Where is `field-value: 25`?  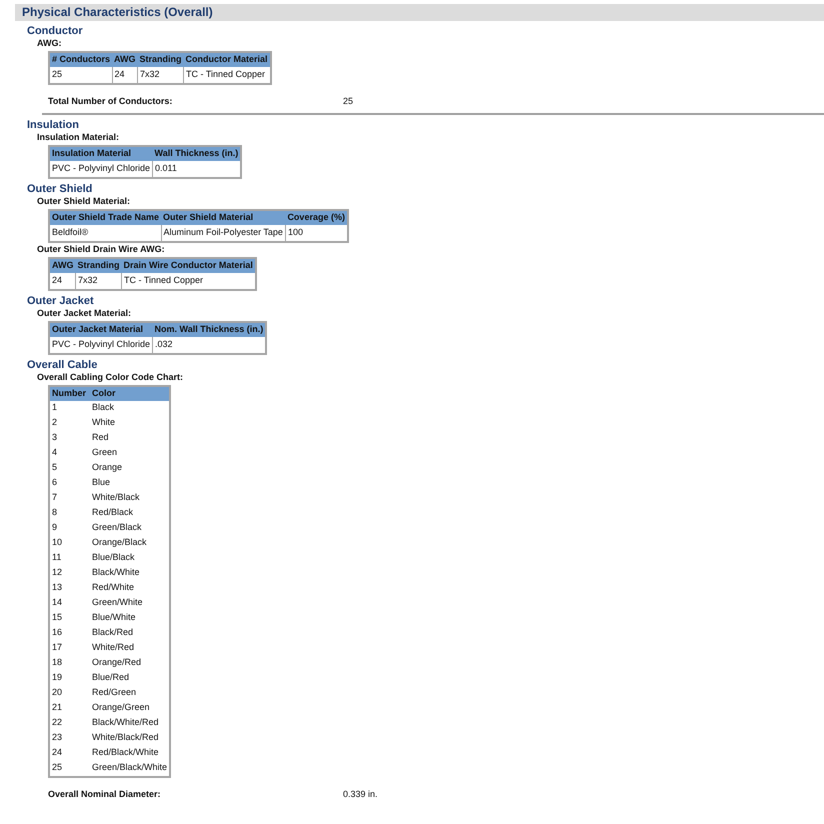
field-value: 25 is located at coordinates (348, 101).